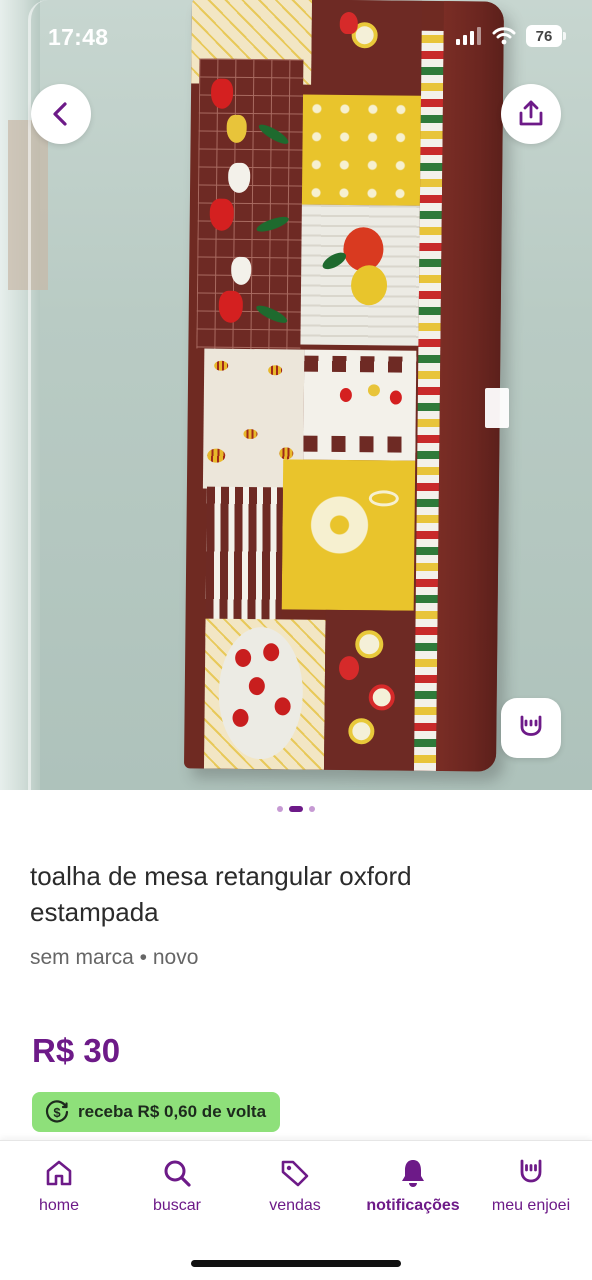 The height and width of the screenshot is (1280, 592). I want to click on nav-sales: vendas, so click(295, 1186).